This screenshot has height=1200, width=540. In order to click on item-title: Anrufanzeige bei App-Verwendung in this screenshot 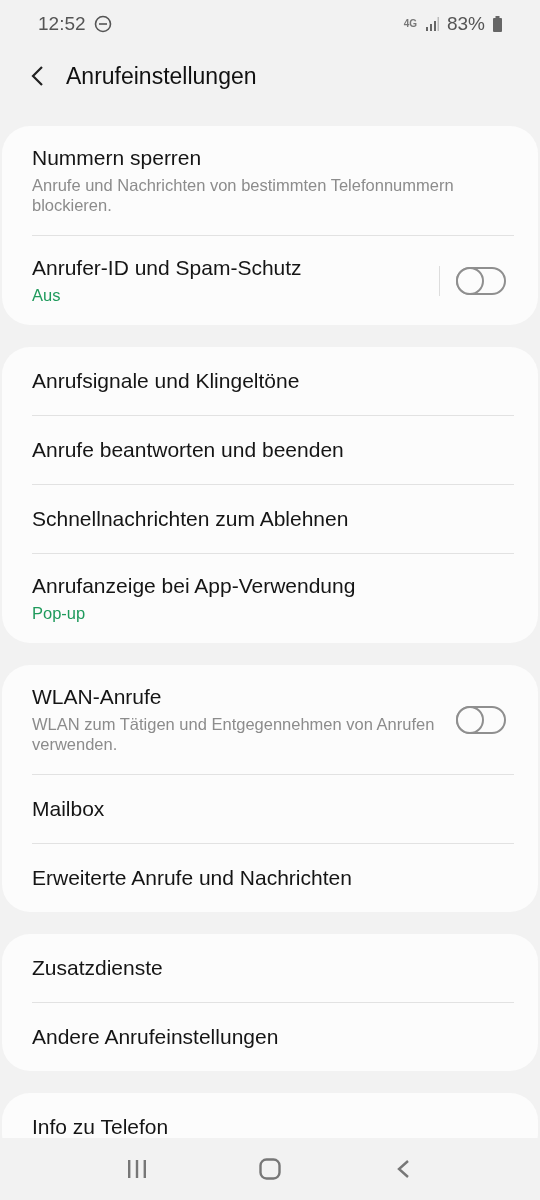, I will do `click(194, 586)`.